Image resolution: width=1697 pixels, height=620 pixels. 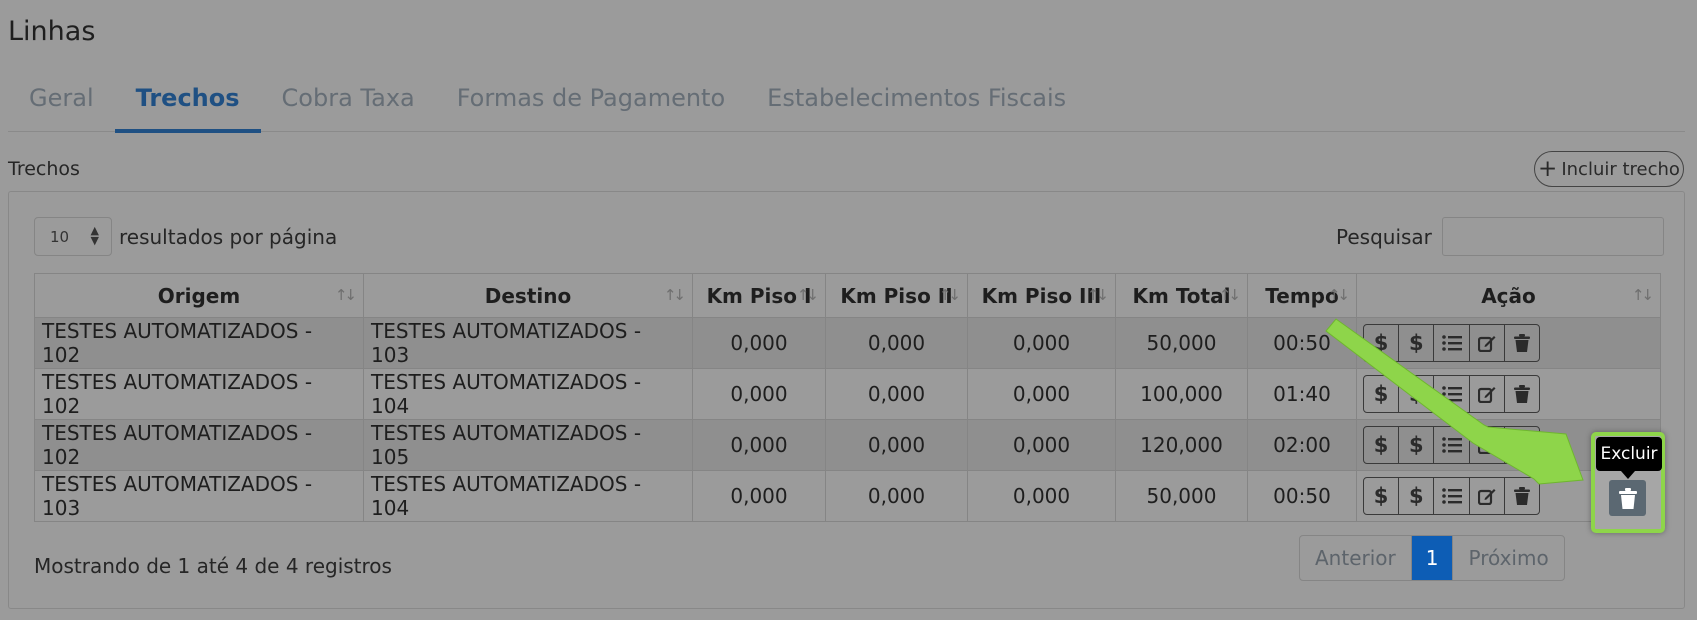 I want to click on add-trecho-button: + Incluir trecho, so click(x=1609, y=169).